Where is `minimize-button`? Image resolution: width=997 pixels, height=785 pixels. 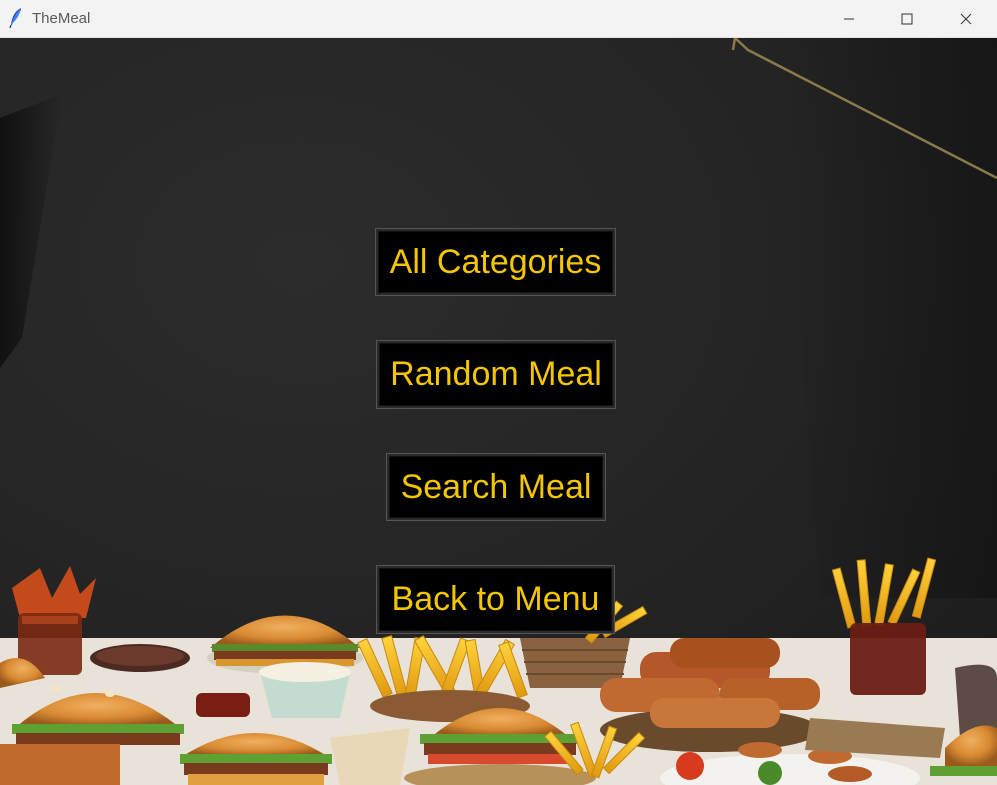 minimize-button is located at coordinates (849, 19).